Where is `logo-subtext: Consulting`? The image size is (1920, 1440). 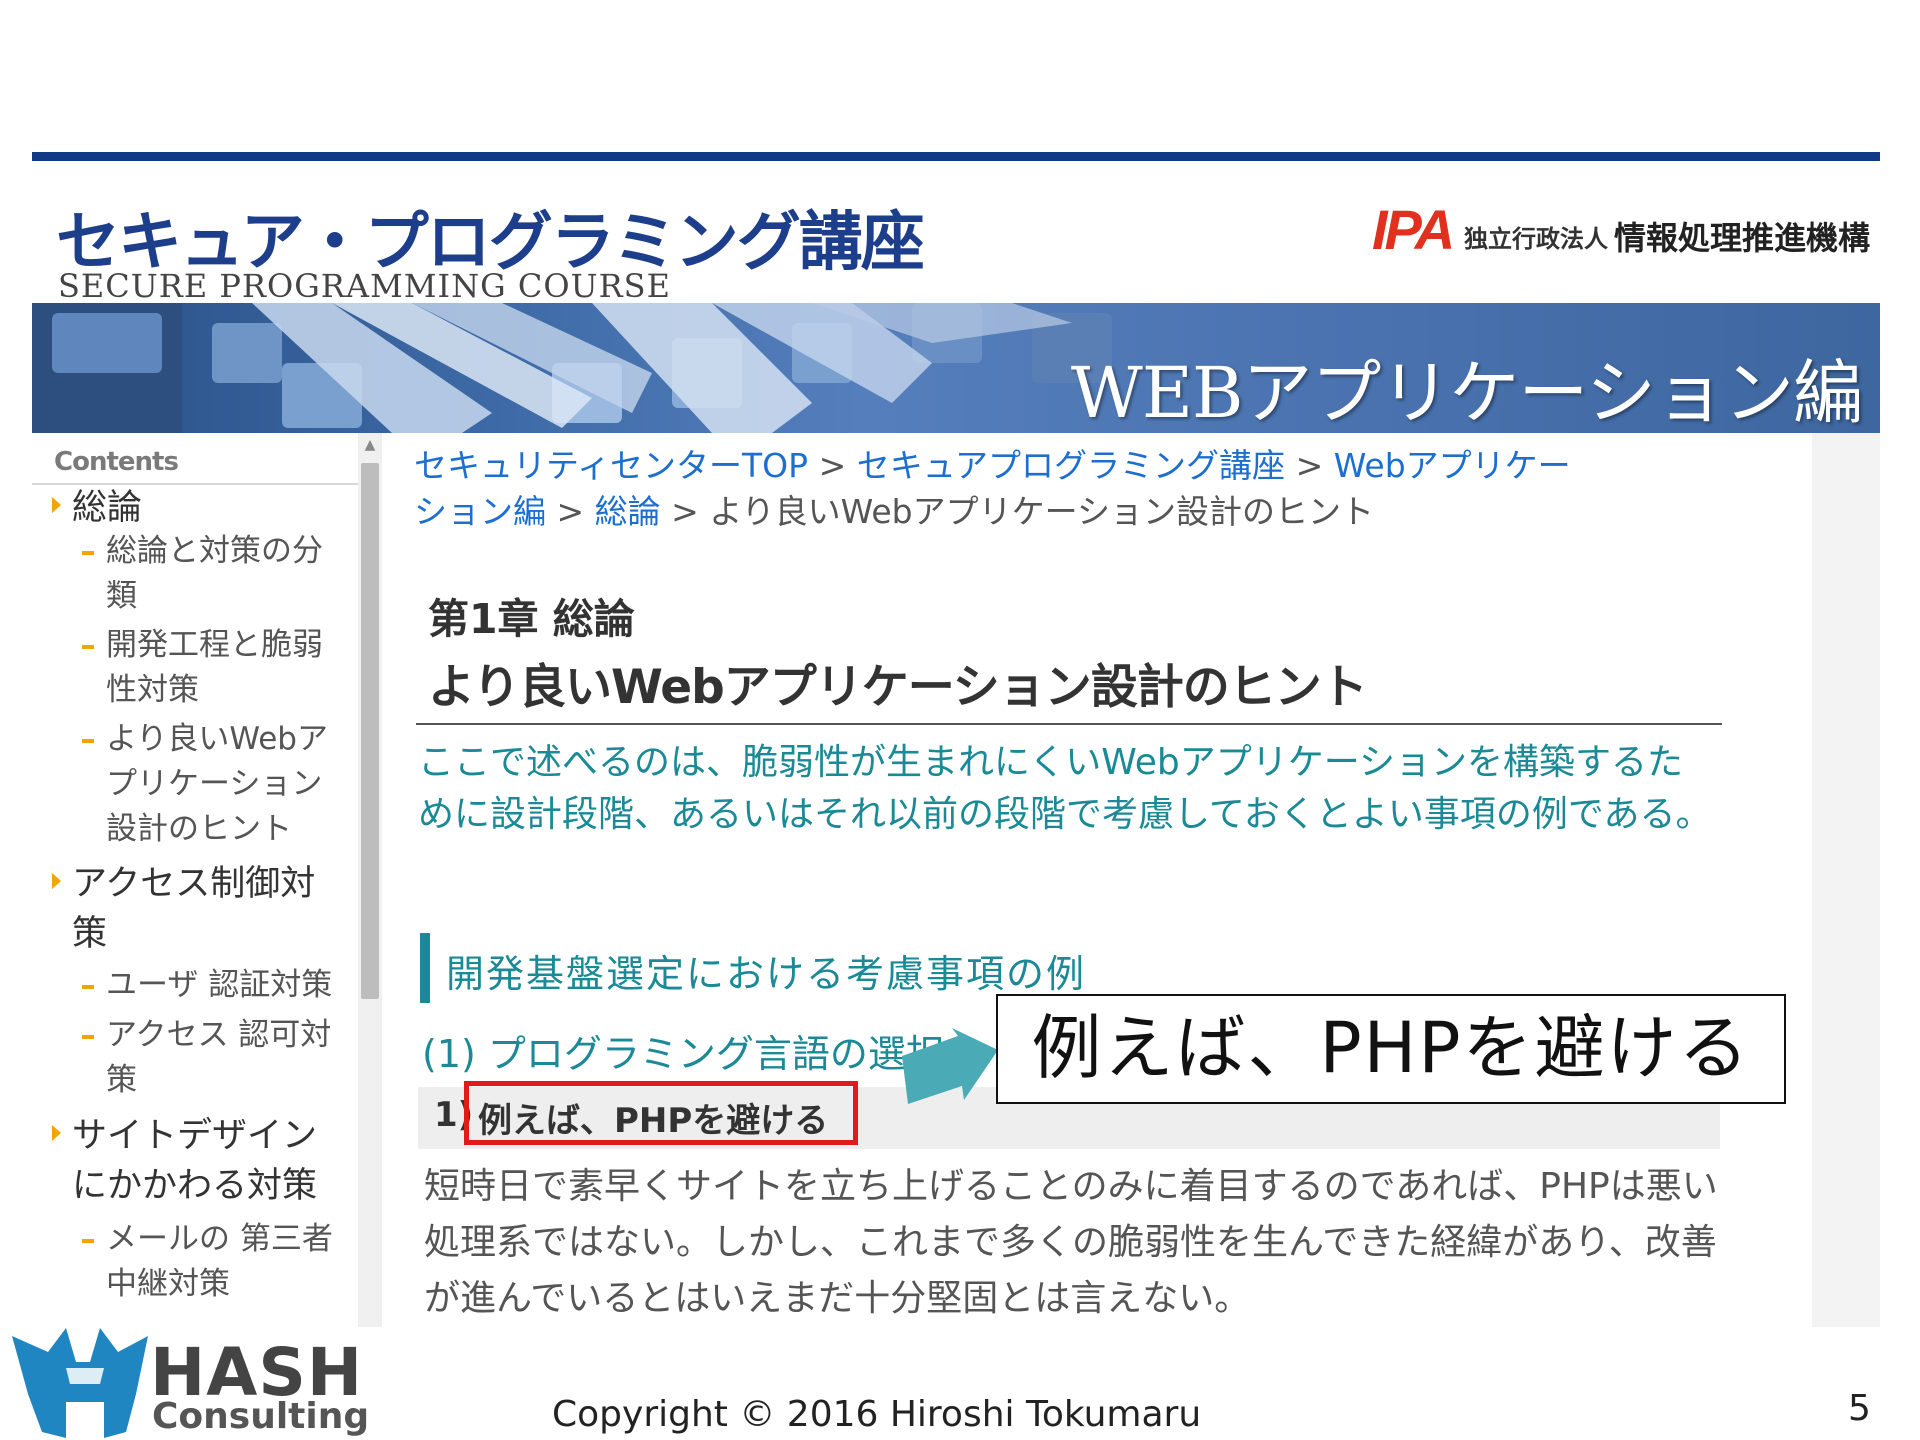 logo-subtext: Consulting is located at coordinates (261, 1416).